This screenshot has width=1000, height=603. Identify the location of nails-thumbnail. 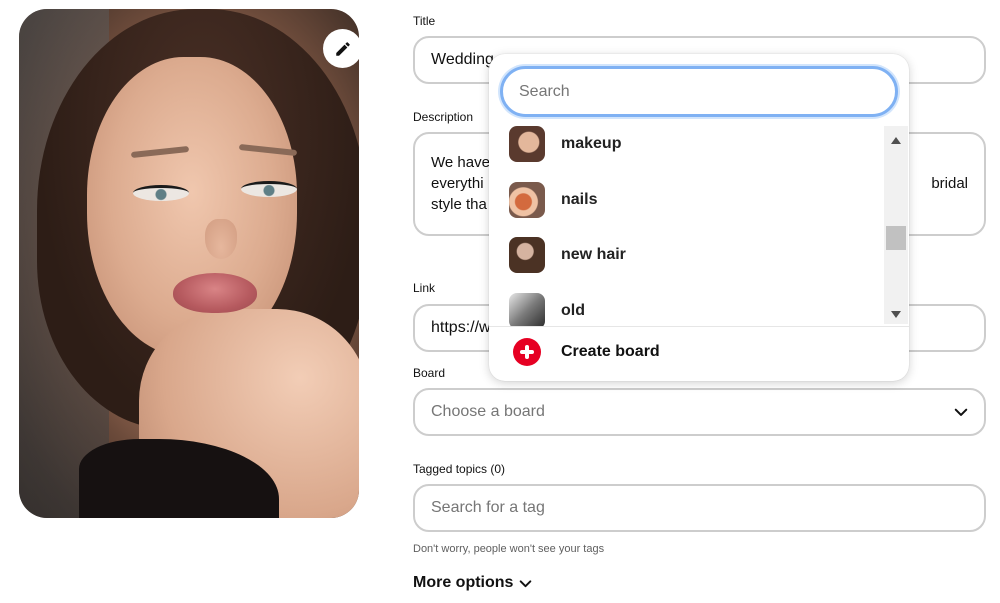
(527, 200).